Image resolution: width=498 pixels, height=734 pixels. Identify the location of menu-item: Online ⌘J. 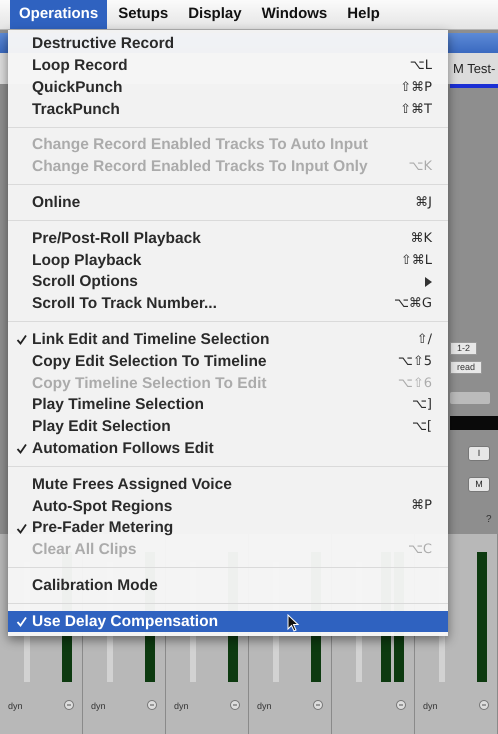
(228, 203).